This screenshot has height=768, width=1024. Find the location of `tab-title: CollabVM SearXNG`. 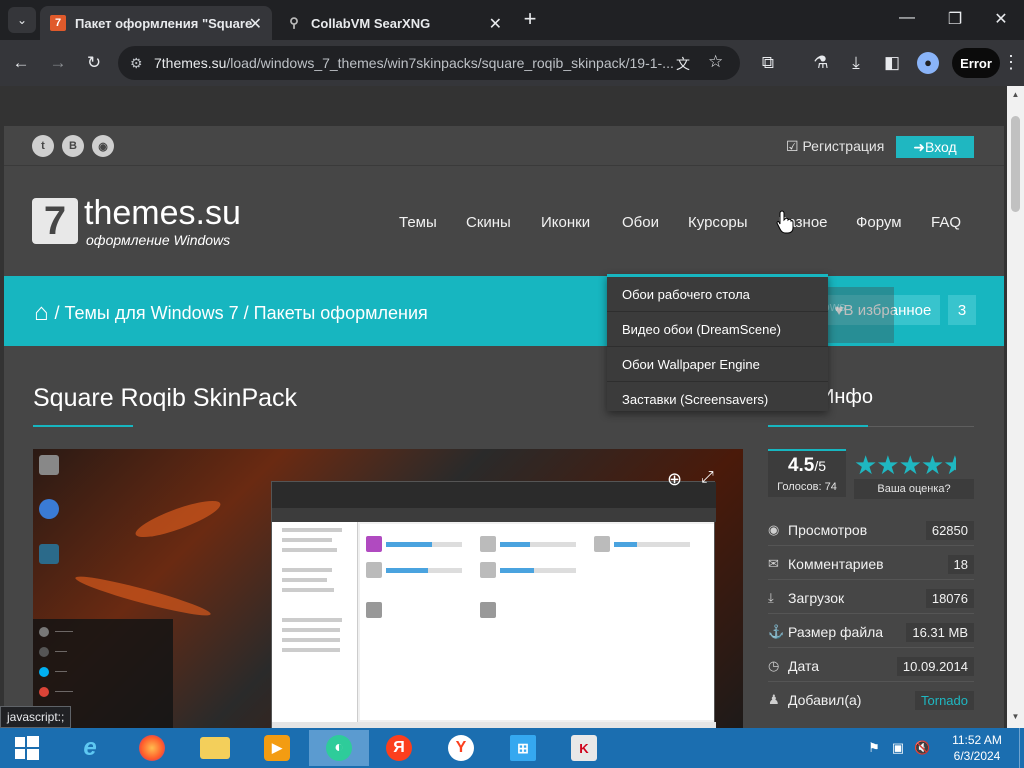

tab-title: CollabVM SearXNG is located at coordinates (371, 23).